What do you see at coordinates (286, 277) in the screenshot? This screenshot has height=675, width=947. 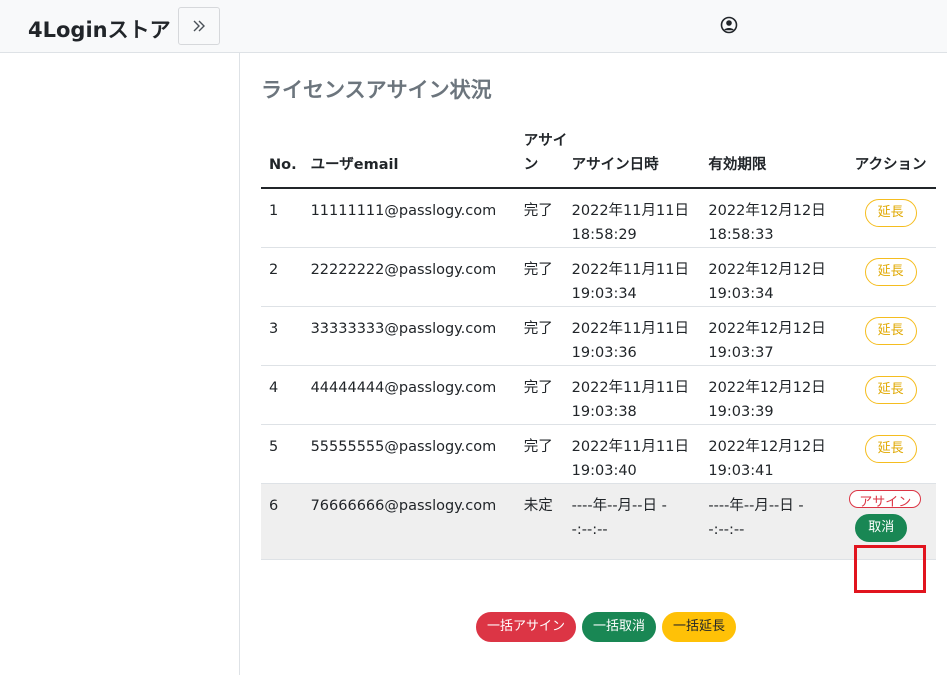 I see `cell-no: 2` at bounding box center [286, 277].